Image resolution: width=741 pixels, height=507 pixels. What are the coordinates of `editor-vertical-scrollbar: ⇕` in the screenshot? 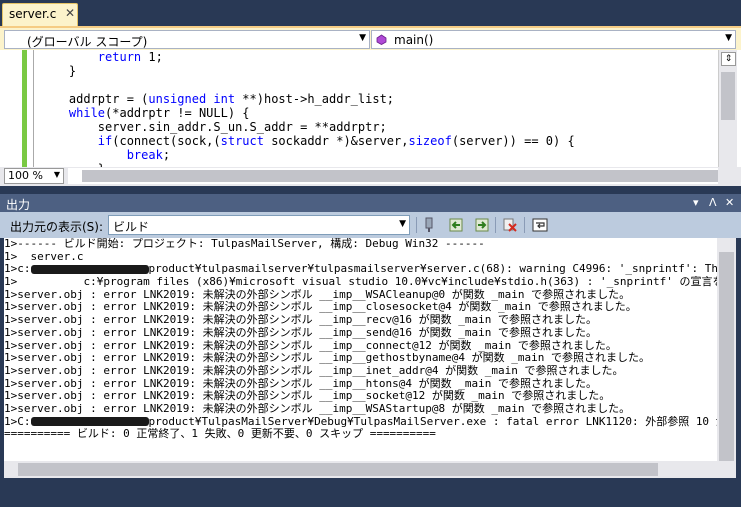 It's located at (727, 108).